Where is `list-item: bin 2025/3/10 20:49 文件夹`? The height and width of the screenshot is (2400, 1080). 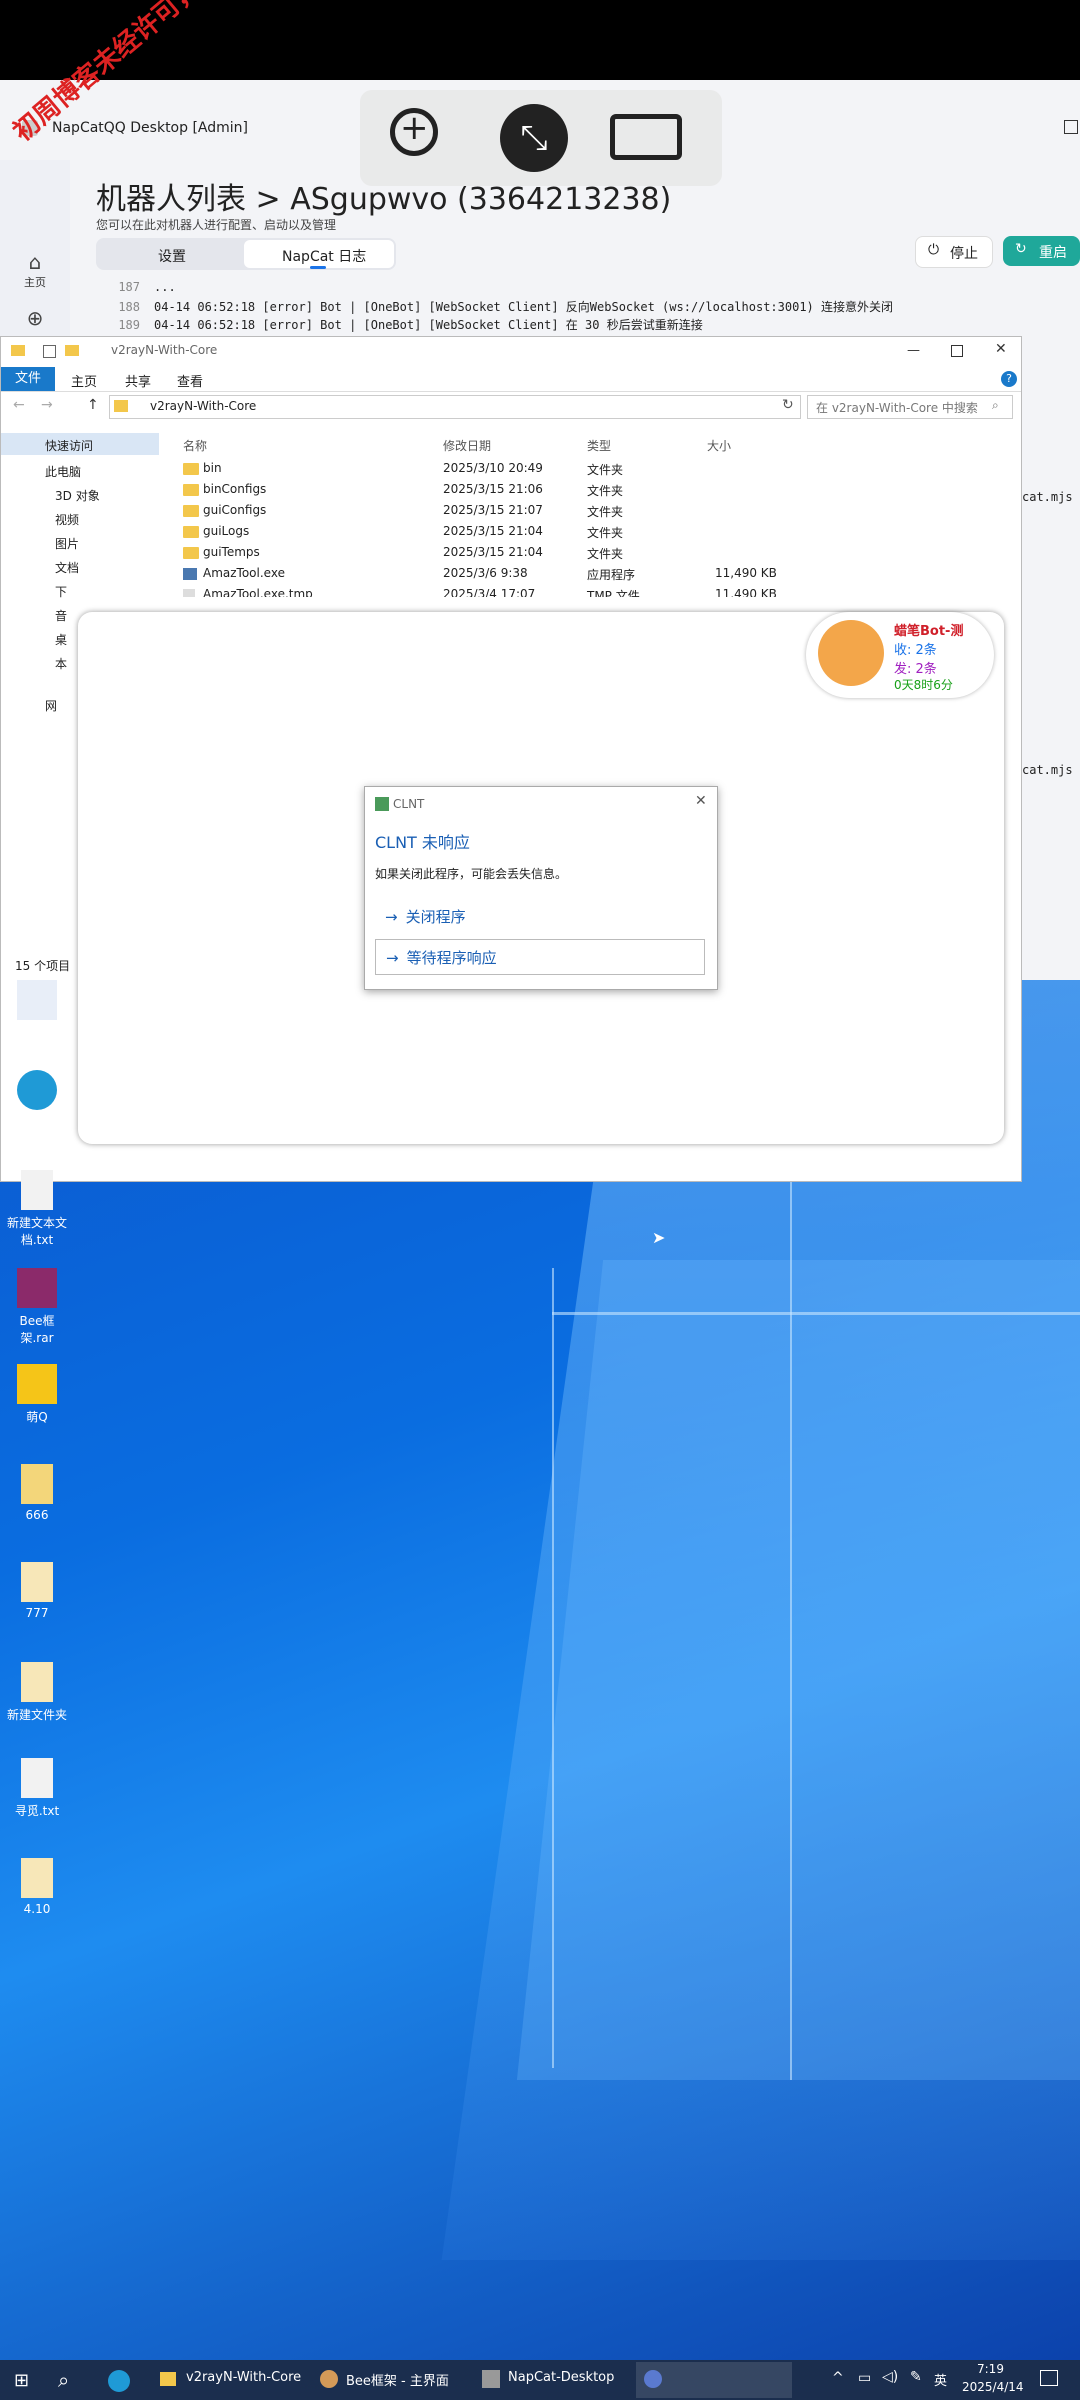
list-item: bin 2025/3/10 20:49 文件夹 is located at coordinates (487, 469).